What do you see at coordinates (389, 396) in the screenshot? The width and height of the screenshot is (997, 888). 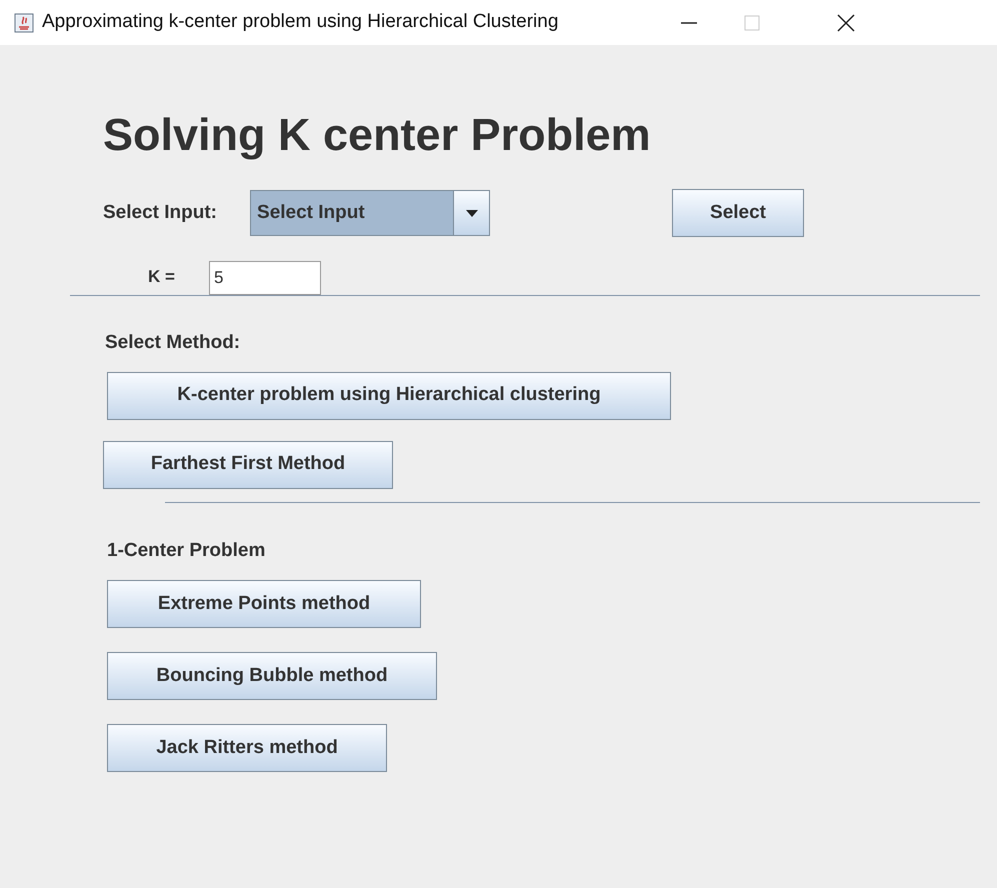 I see `method-button: K-center problem using Hierarchical clustering` at bounding box center [389, 396].